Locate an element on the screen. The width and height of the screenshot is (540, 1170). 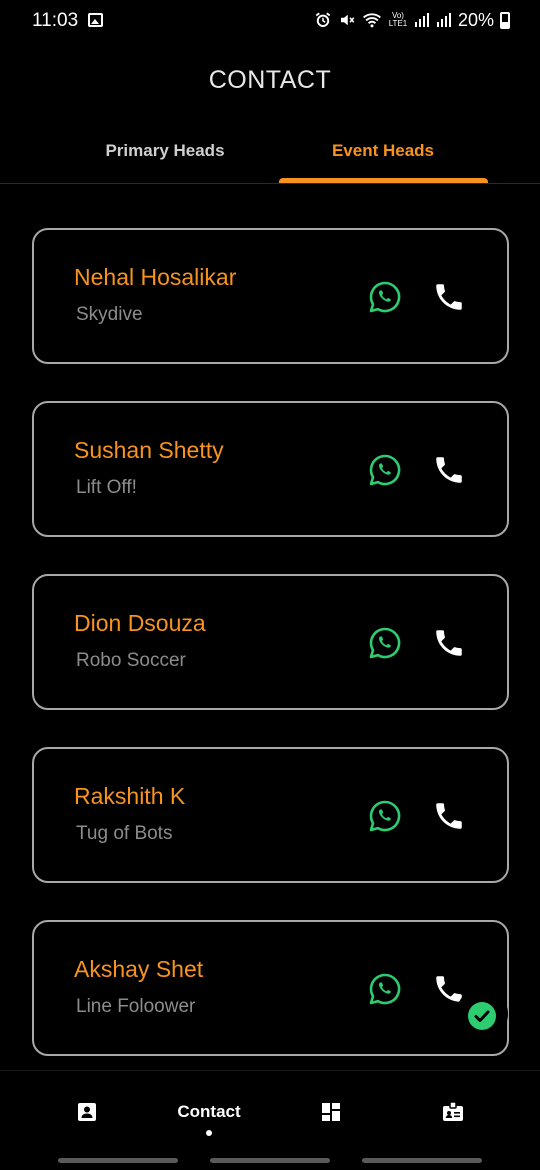
contact-event: Skydive is located at coordinates (109, 314).